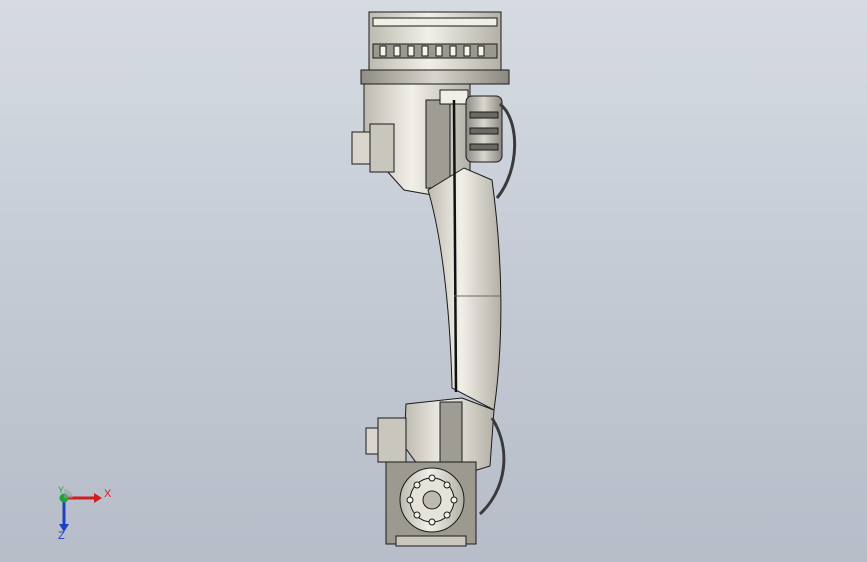  What do you see at coordinates (85, 514) in the screenshot?
I see `coordinate-triad: X Y Z` at bounding box center [85, 514].